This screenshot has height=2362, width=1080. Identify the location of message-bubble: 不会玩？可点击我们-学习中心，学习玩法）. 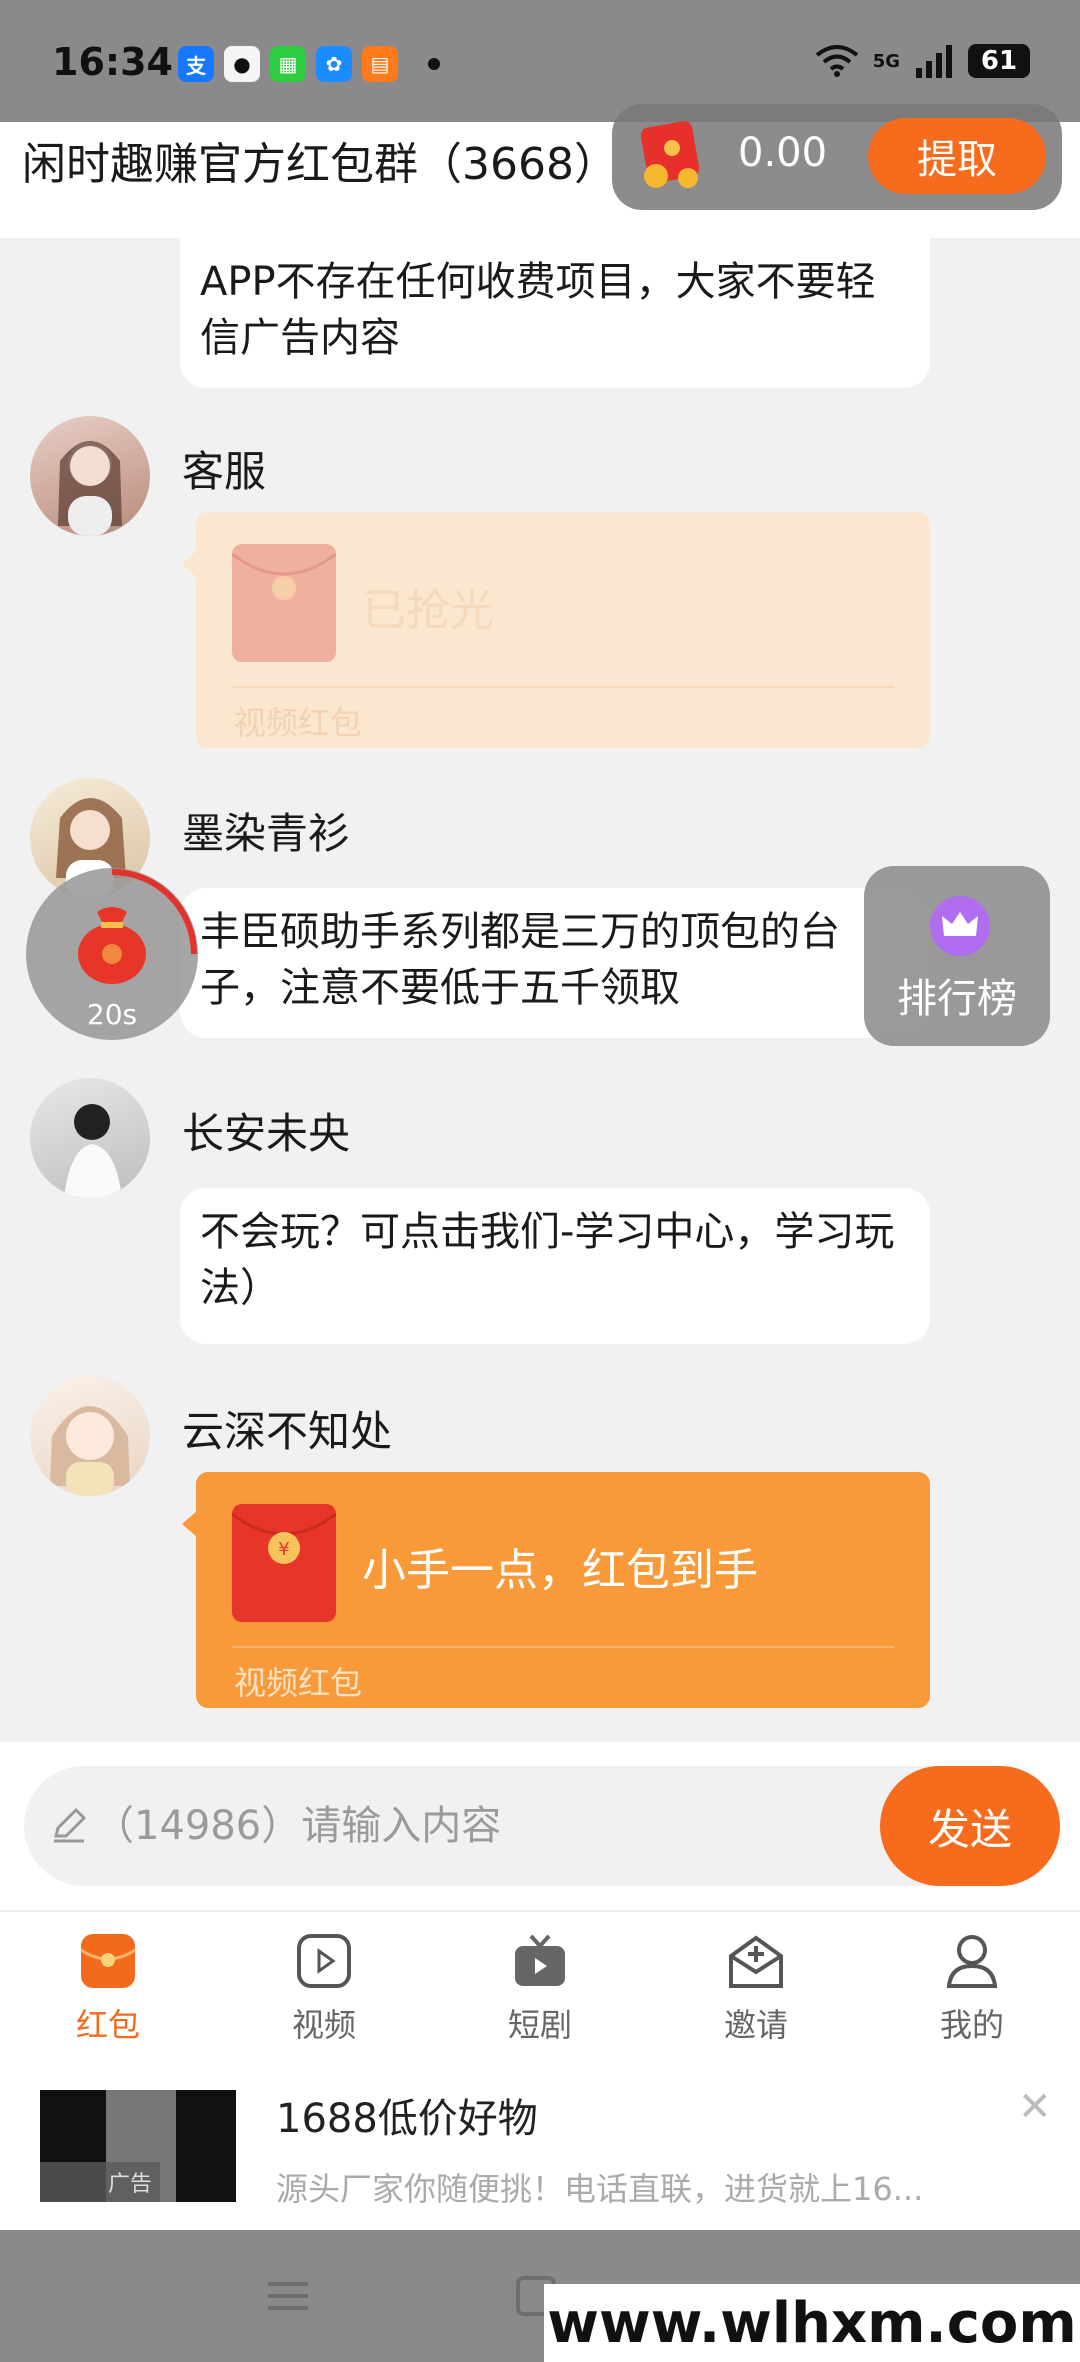
(555, 1266).